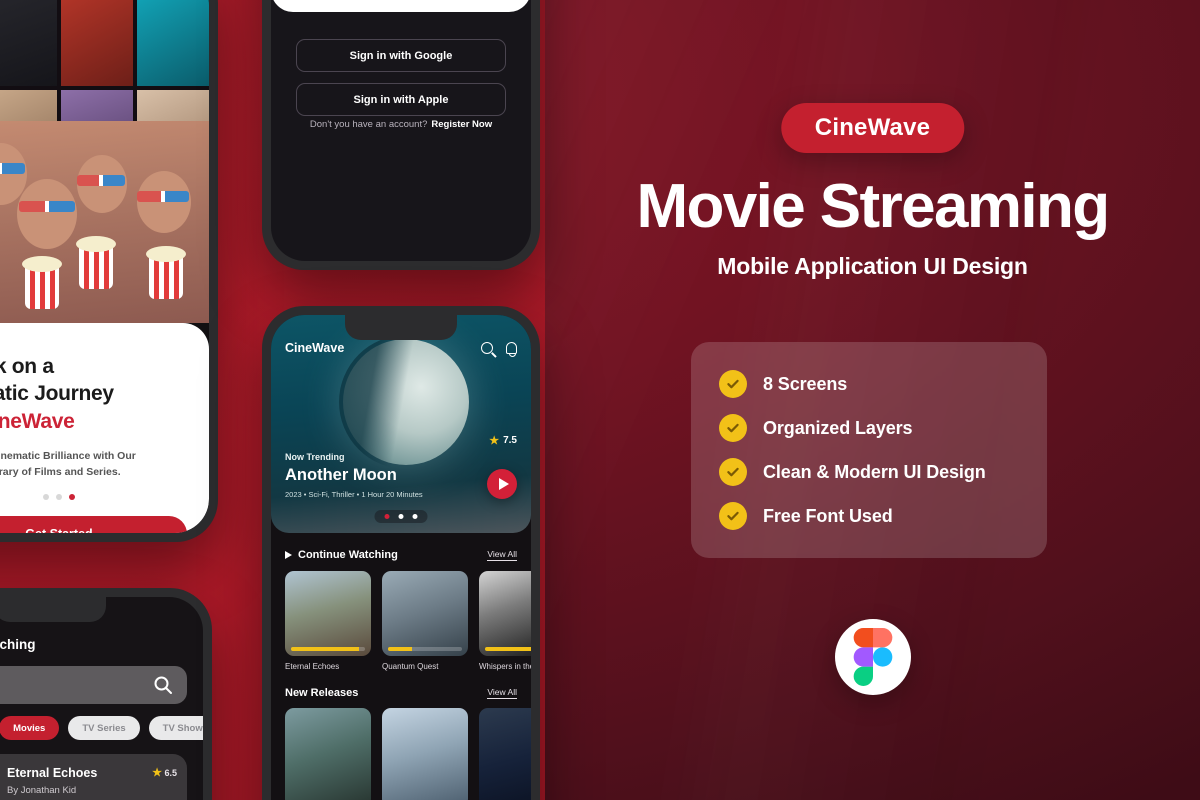 The width and height of the screenshot is (1200, 800). Describe the element at coordinates (60, 472) in the screenshot. I see `onboarding-subtitle-line2: Extensive Library of Films and Series.` at that location.